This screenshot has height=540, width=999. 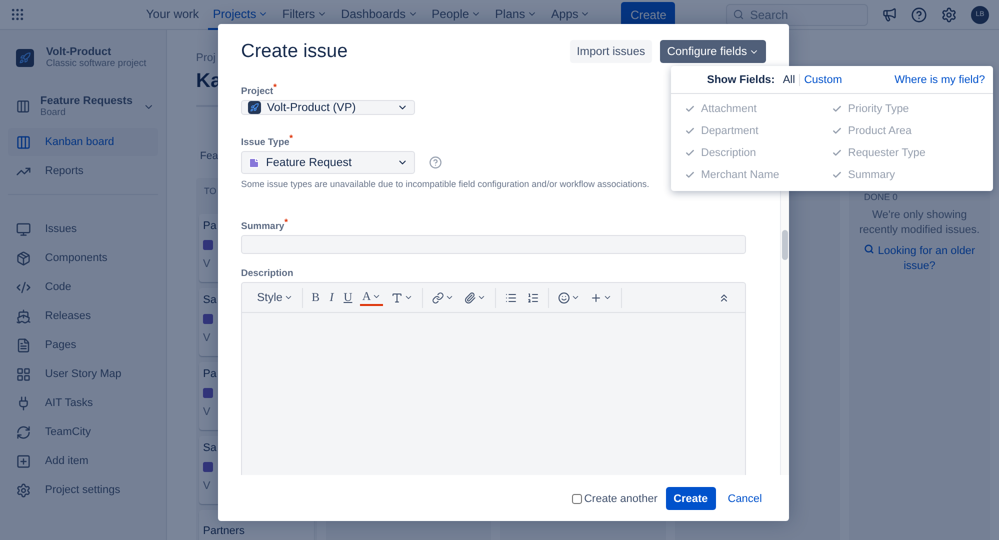 What do you see at coordinates (23, 316) in the screenshot?
I see `releases-icon` at bounding box center [23, 316].